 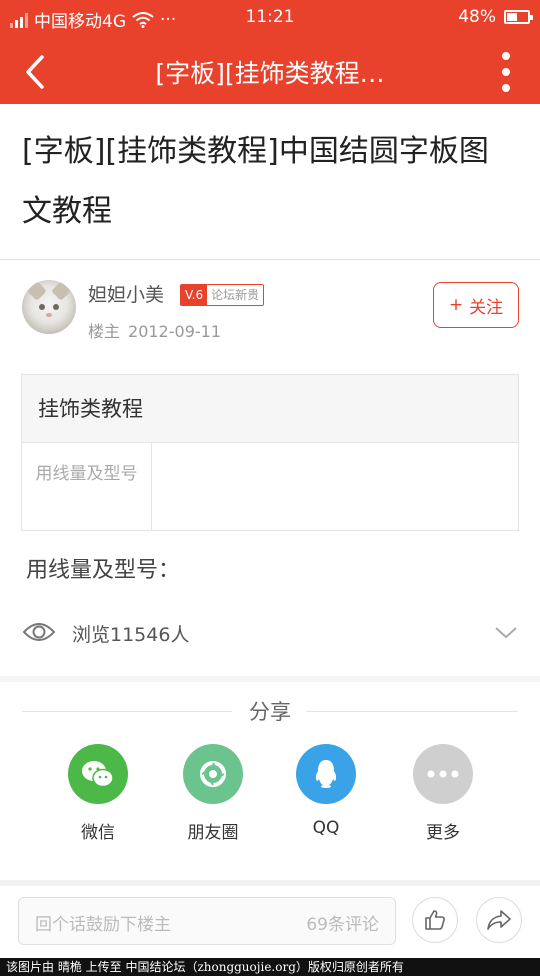 I want to click on share-divider-right, so click(x=412, y=711).